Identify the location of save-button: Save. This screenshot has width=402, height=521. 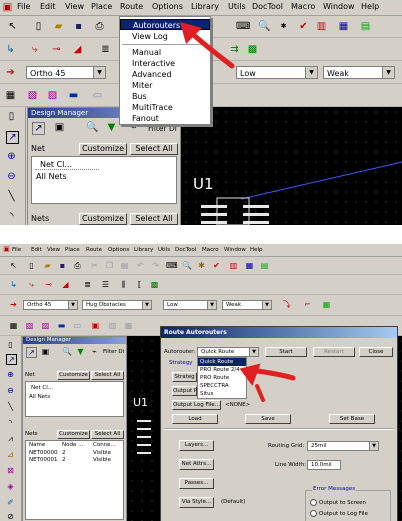
(268, 419).